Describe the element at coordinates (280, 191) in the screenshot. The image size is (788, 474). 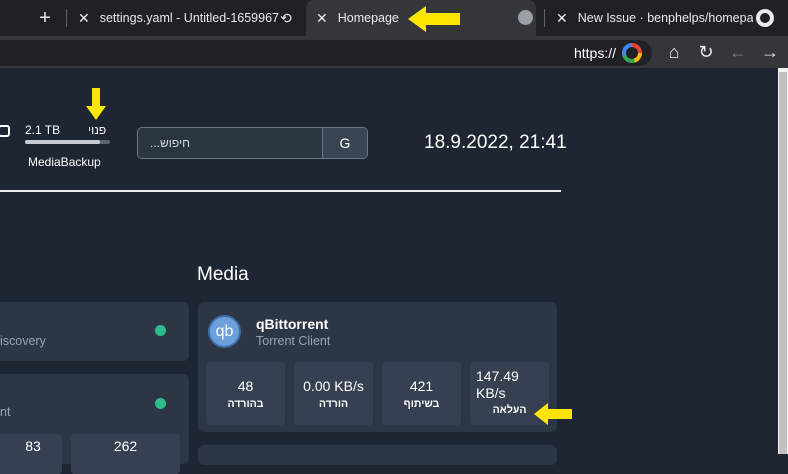
I see `header-divider` at that location.